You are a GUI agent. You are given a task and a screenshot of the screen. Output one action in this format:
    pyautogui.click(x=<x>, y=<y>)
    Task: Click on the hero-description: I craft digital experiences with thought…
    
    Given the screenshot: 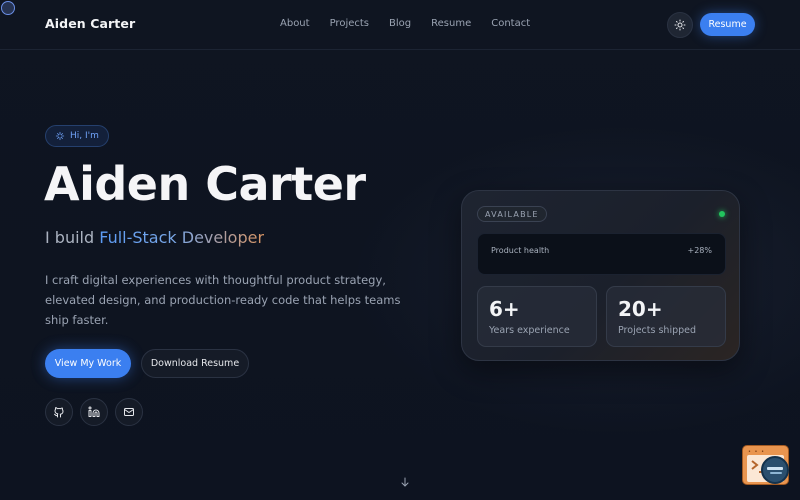 What is the action you would take?
    pyautogui.click(x=223, y=300)
    